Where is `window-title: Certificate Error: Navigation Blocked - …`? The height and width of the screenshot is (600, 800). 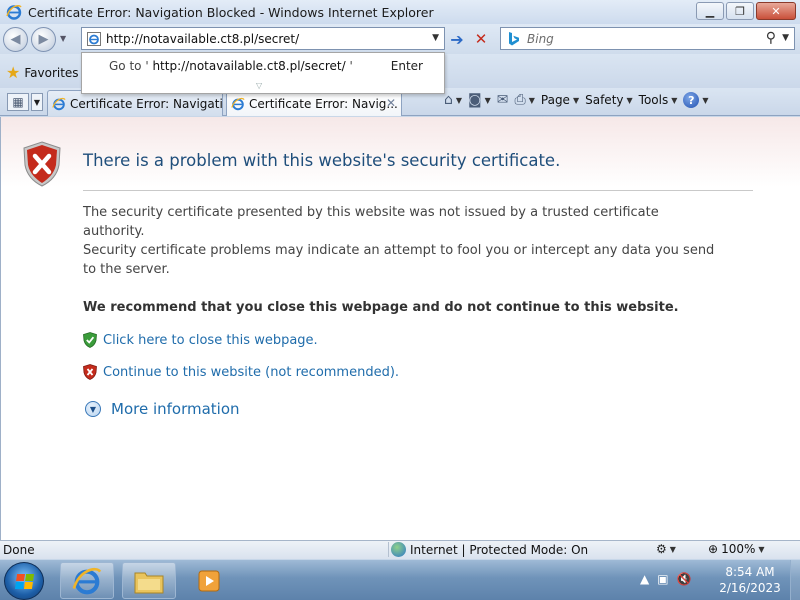 window-title: Certificate Error: Navigation Blocked - … is located at coordinates (231, 12).